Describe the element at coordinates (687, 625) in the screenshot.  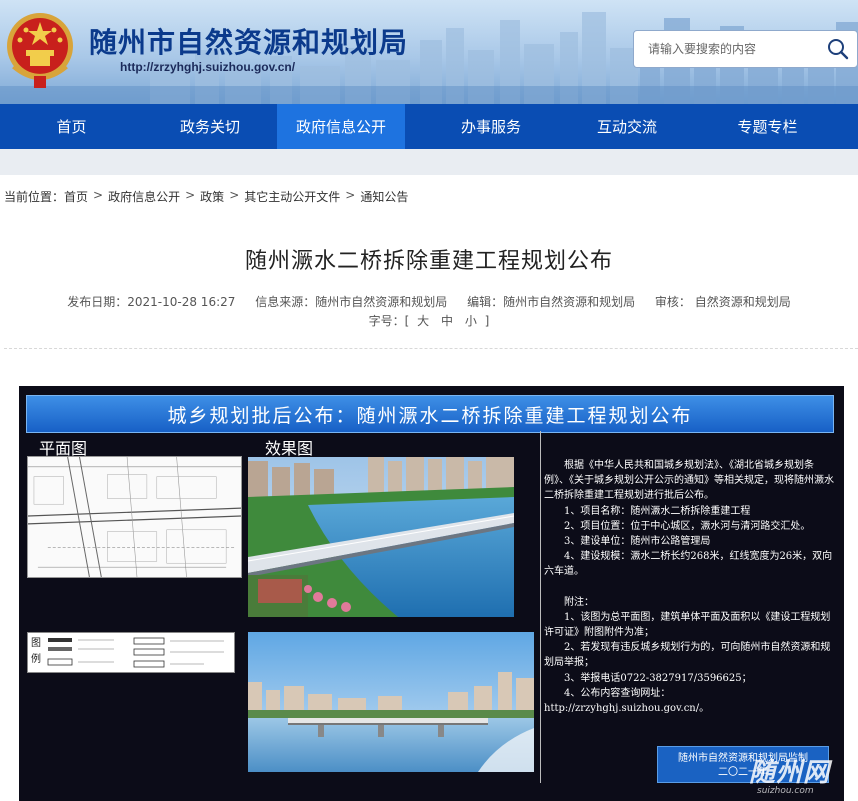
I see `note-1: 1、该图为总平面图，建筑单体平面及面积以《建设工程规划许可证》附图附件为准；` at that location.